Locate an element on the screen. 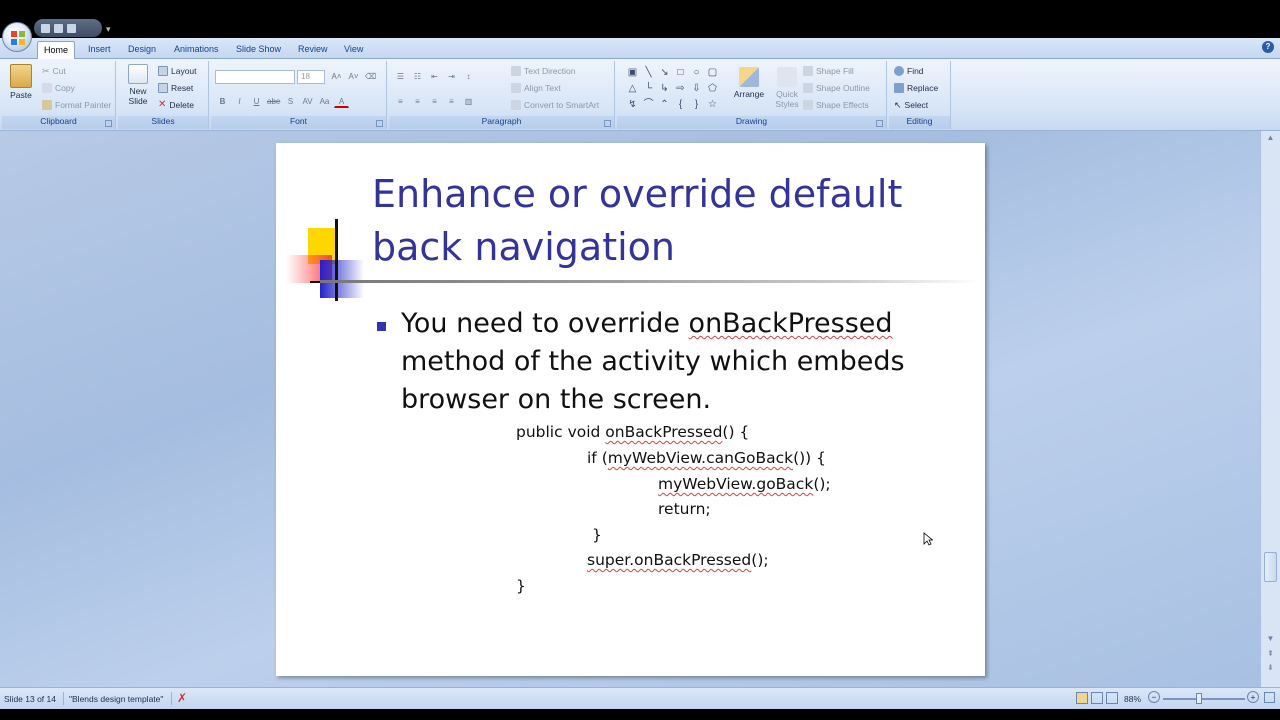 This screenshot has height=720, width=1280. font-launcher-icon is located at coordinates (379, 123).